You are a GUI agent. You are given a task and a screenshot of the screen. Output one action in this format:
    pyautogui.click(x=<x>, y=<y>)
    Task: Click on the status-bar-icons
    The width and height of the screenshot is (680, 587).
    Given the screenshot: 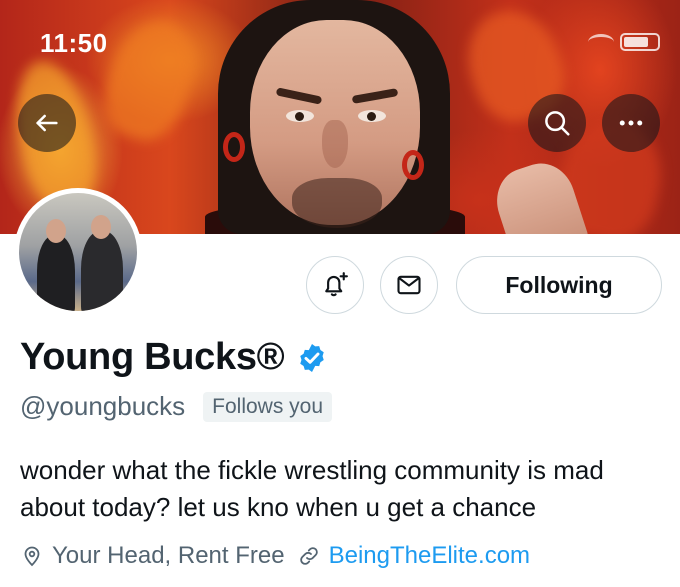 What is the action you would take?
    pyautogui.click(x=624, y=42)
    